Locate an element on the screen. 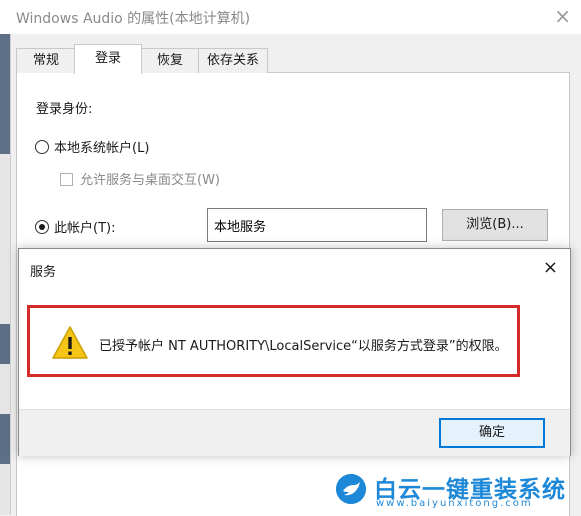  window-title: Windows Audio 的属性(本地计算机) is located at coordinates (133, 19).